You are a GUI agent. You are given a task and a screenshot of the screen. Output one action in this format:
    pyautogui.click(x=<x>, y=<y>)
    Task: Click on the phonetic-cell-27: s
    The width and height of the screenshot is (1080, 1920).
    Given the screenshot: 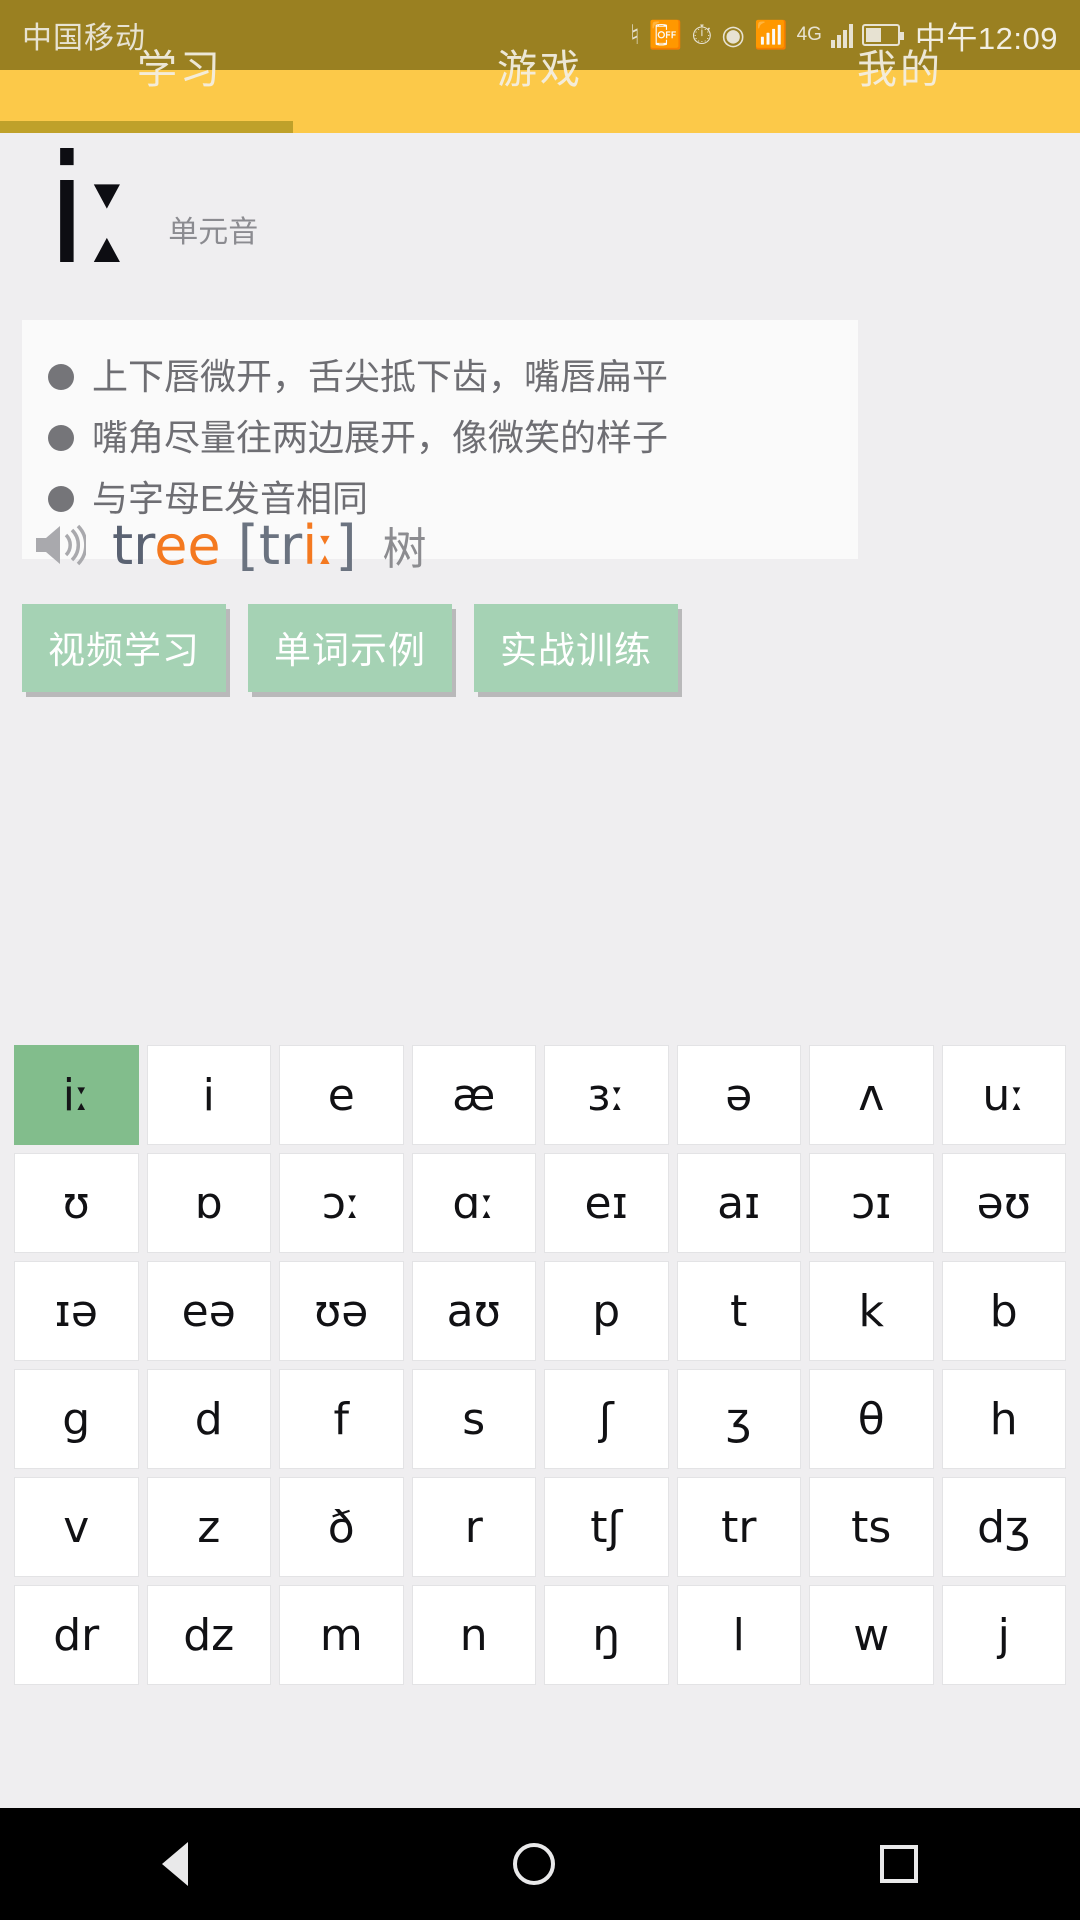 What is the action you would take?
    pyautogui.click(x=473, y=1419)
    